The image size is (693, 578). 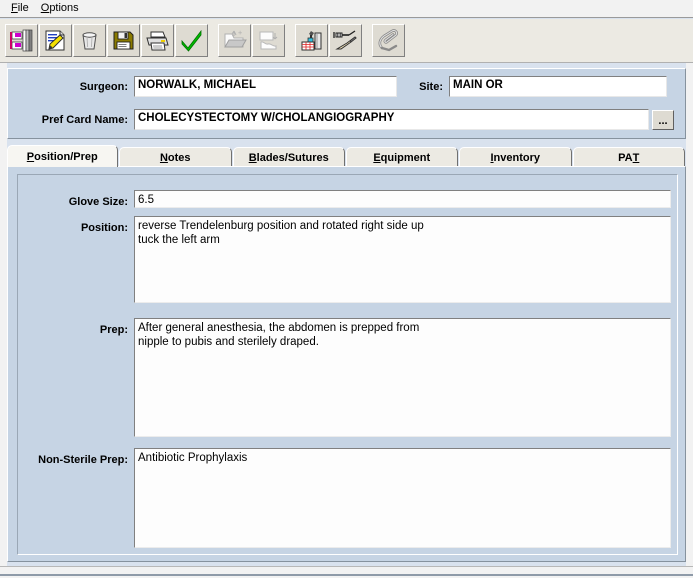 What do you see at coordinates (175, 157) in the screenshot?
I see `tab-notes: Notes` at bounding box center [175, 157].